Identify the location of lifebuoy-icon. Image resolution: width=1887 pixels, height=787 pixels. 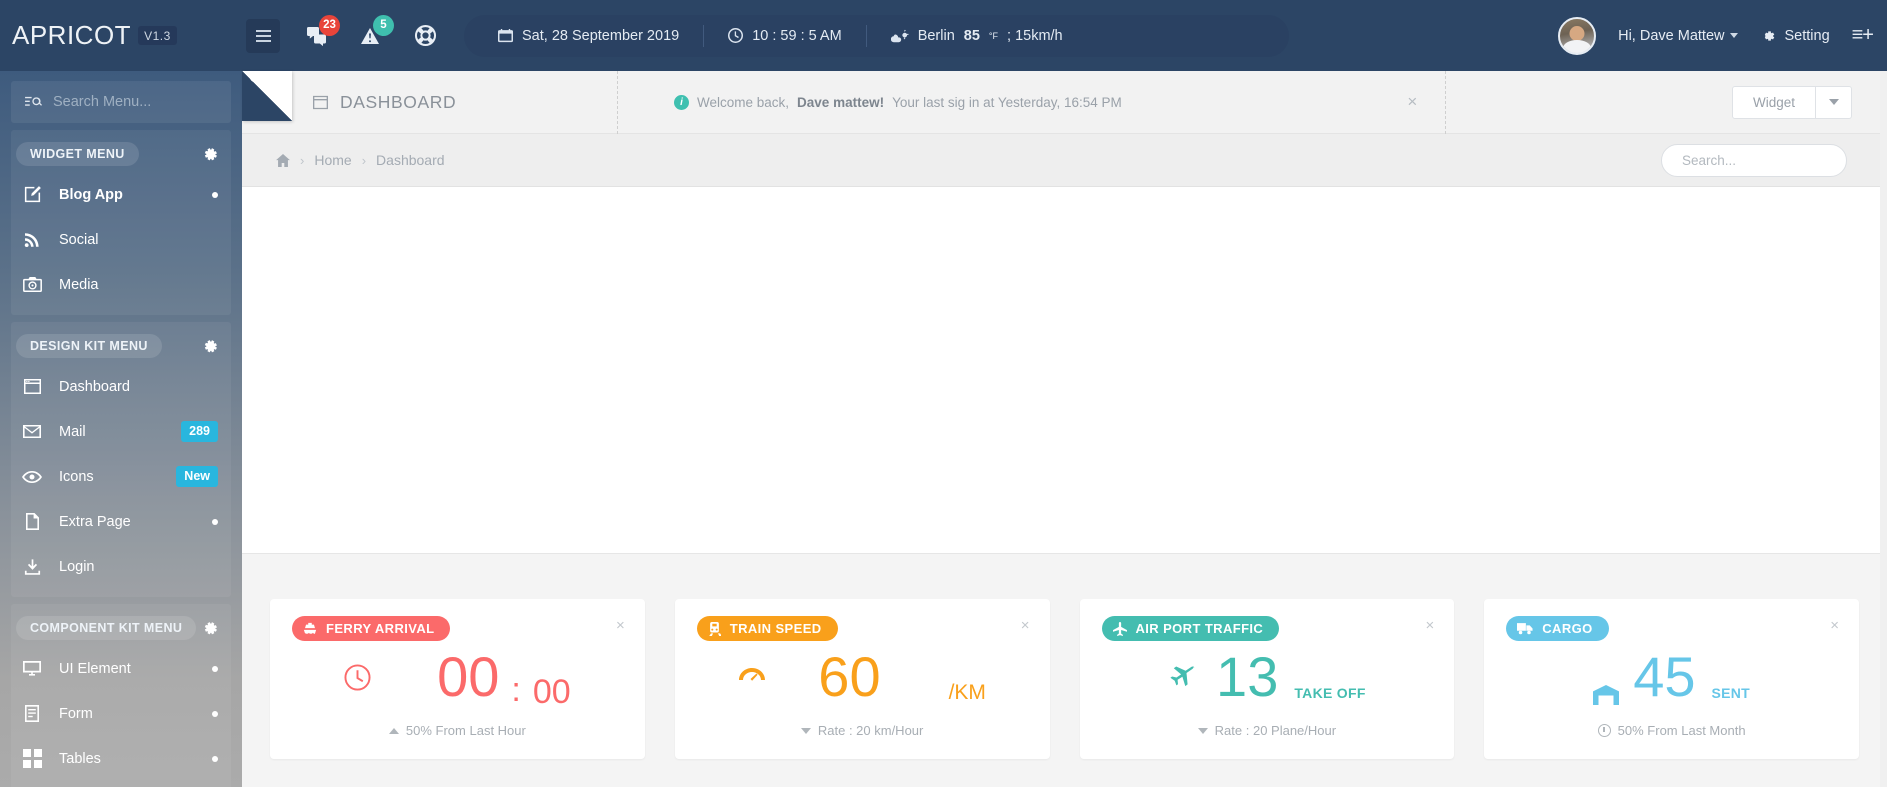
(425, 36).